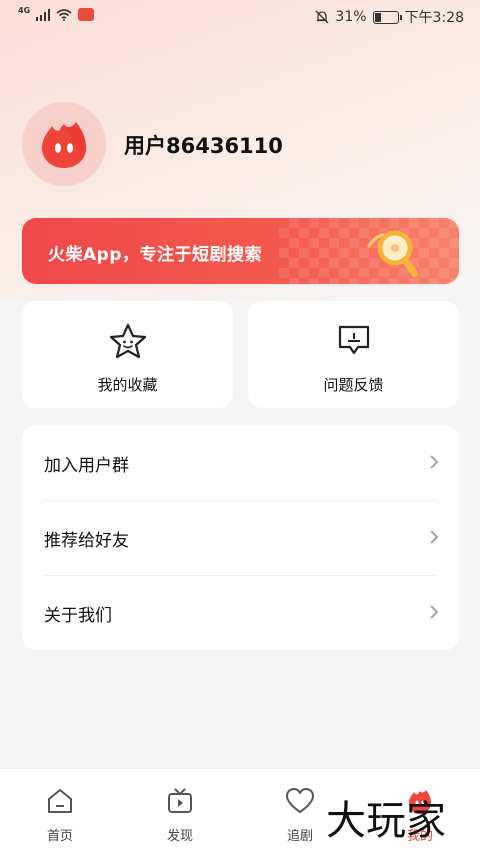 The height and width of the screenshot is (853, 480). Describe the element at coordinates (387, 17) in the screenshot. I see `battery-icon` at that location.